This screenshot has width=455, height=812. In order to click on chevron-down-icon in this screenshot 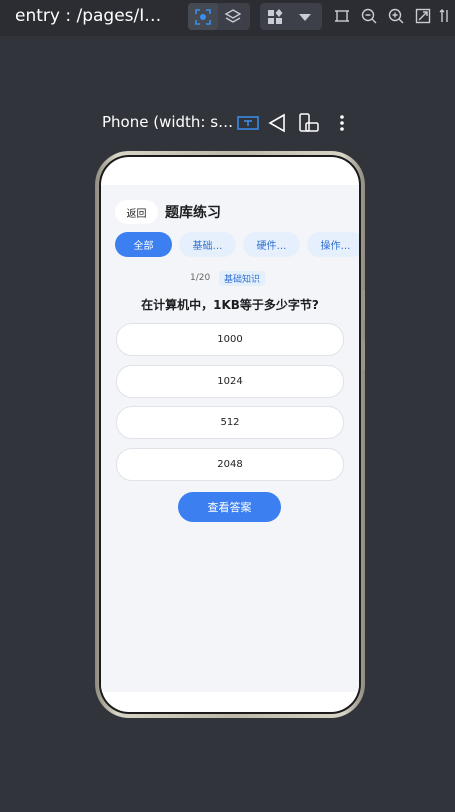, I will do `click(305, 16)`.